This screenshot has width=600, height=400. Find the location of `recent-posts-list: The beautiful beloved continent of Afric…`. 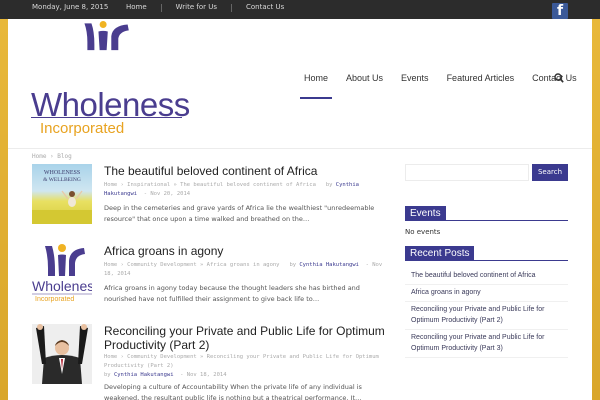

recent-posts-list: The beautiful beloved continent of Afric… is located at coordinates (486, 313).